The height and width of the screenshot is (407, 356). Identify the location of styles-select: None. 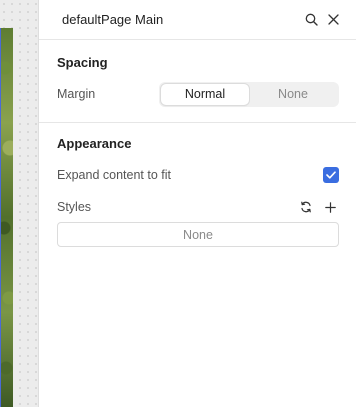
(198, 234).